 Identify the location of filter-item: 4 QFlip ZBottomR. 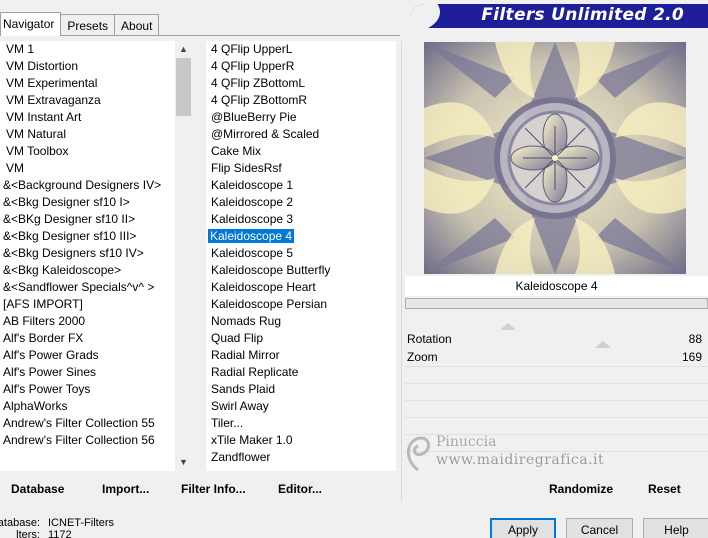
(301, 100).